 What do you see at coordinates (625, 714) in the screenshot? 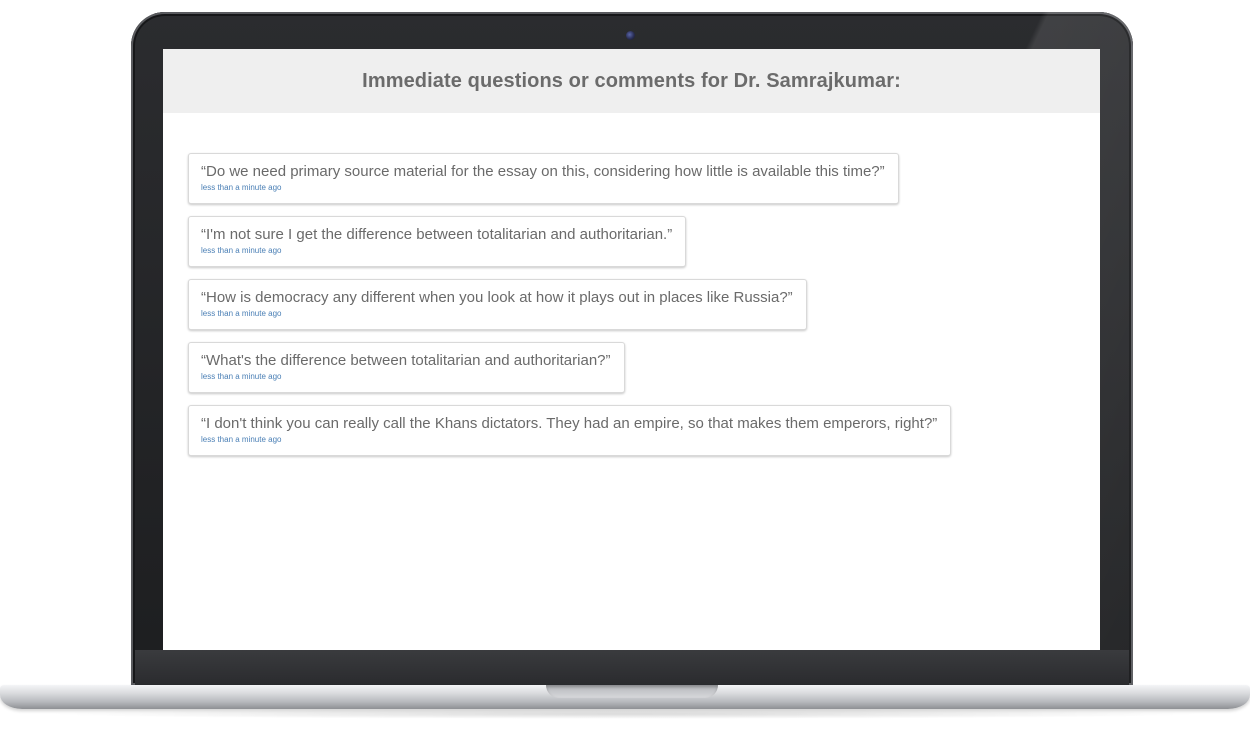
I see `laptop-shadow` at bounding box center [625, 714].